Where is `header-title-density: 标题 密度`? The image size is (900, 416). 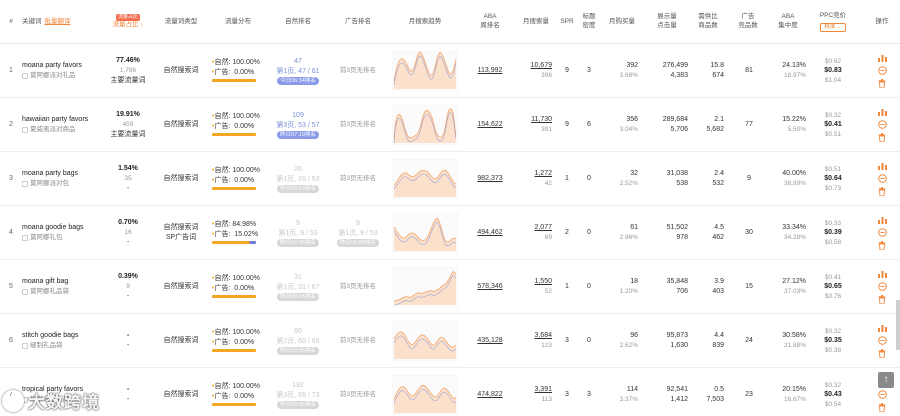
header-title-density: 标题 密度 is located at coordinates (589, 22).